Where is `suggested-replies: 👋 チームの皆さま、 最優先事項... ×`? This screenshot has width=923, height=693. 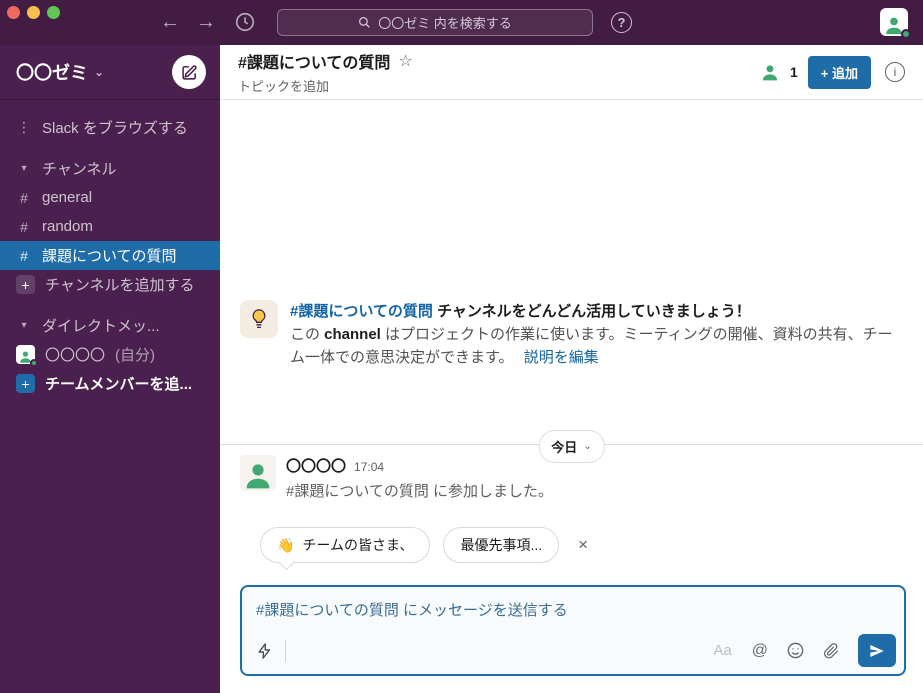
suggested-replies: 👋 チームの皆さま、 最優先事項... × is located at coordinates (427, 545).